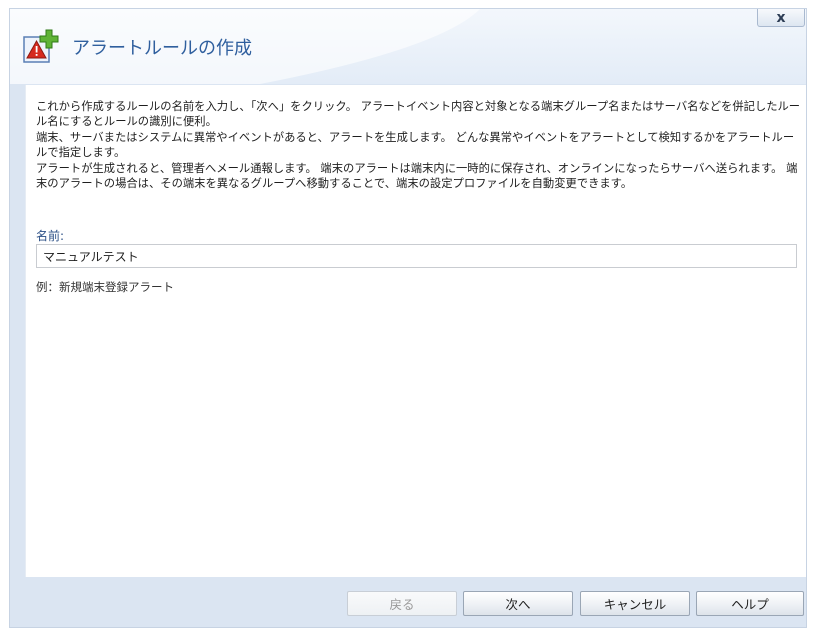  What do you see at coordinates (105, 287) in the screenshot?
I see `name-example: 例：新規端末登録アラート` at bounding box center [105, 287].